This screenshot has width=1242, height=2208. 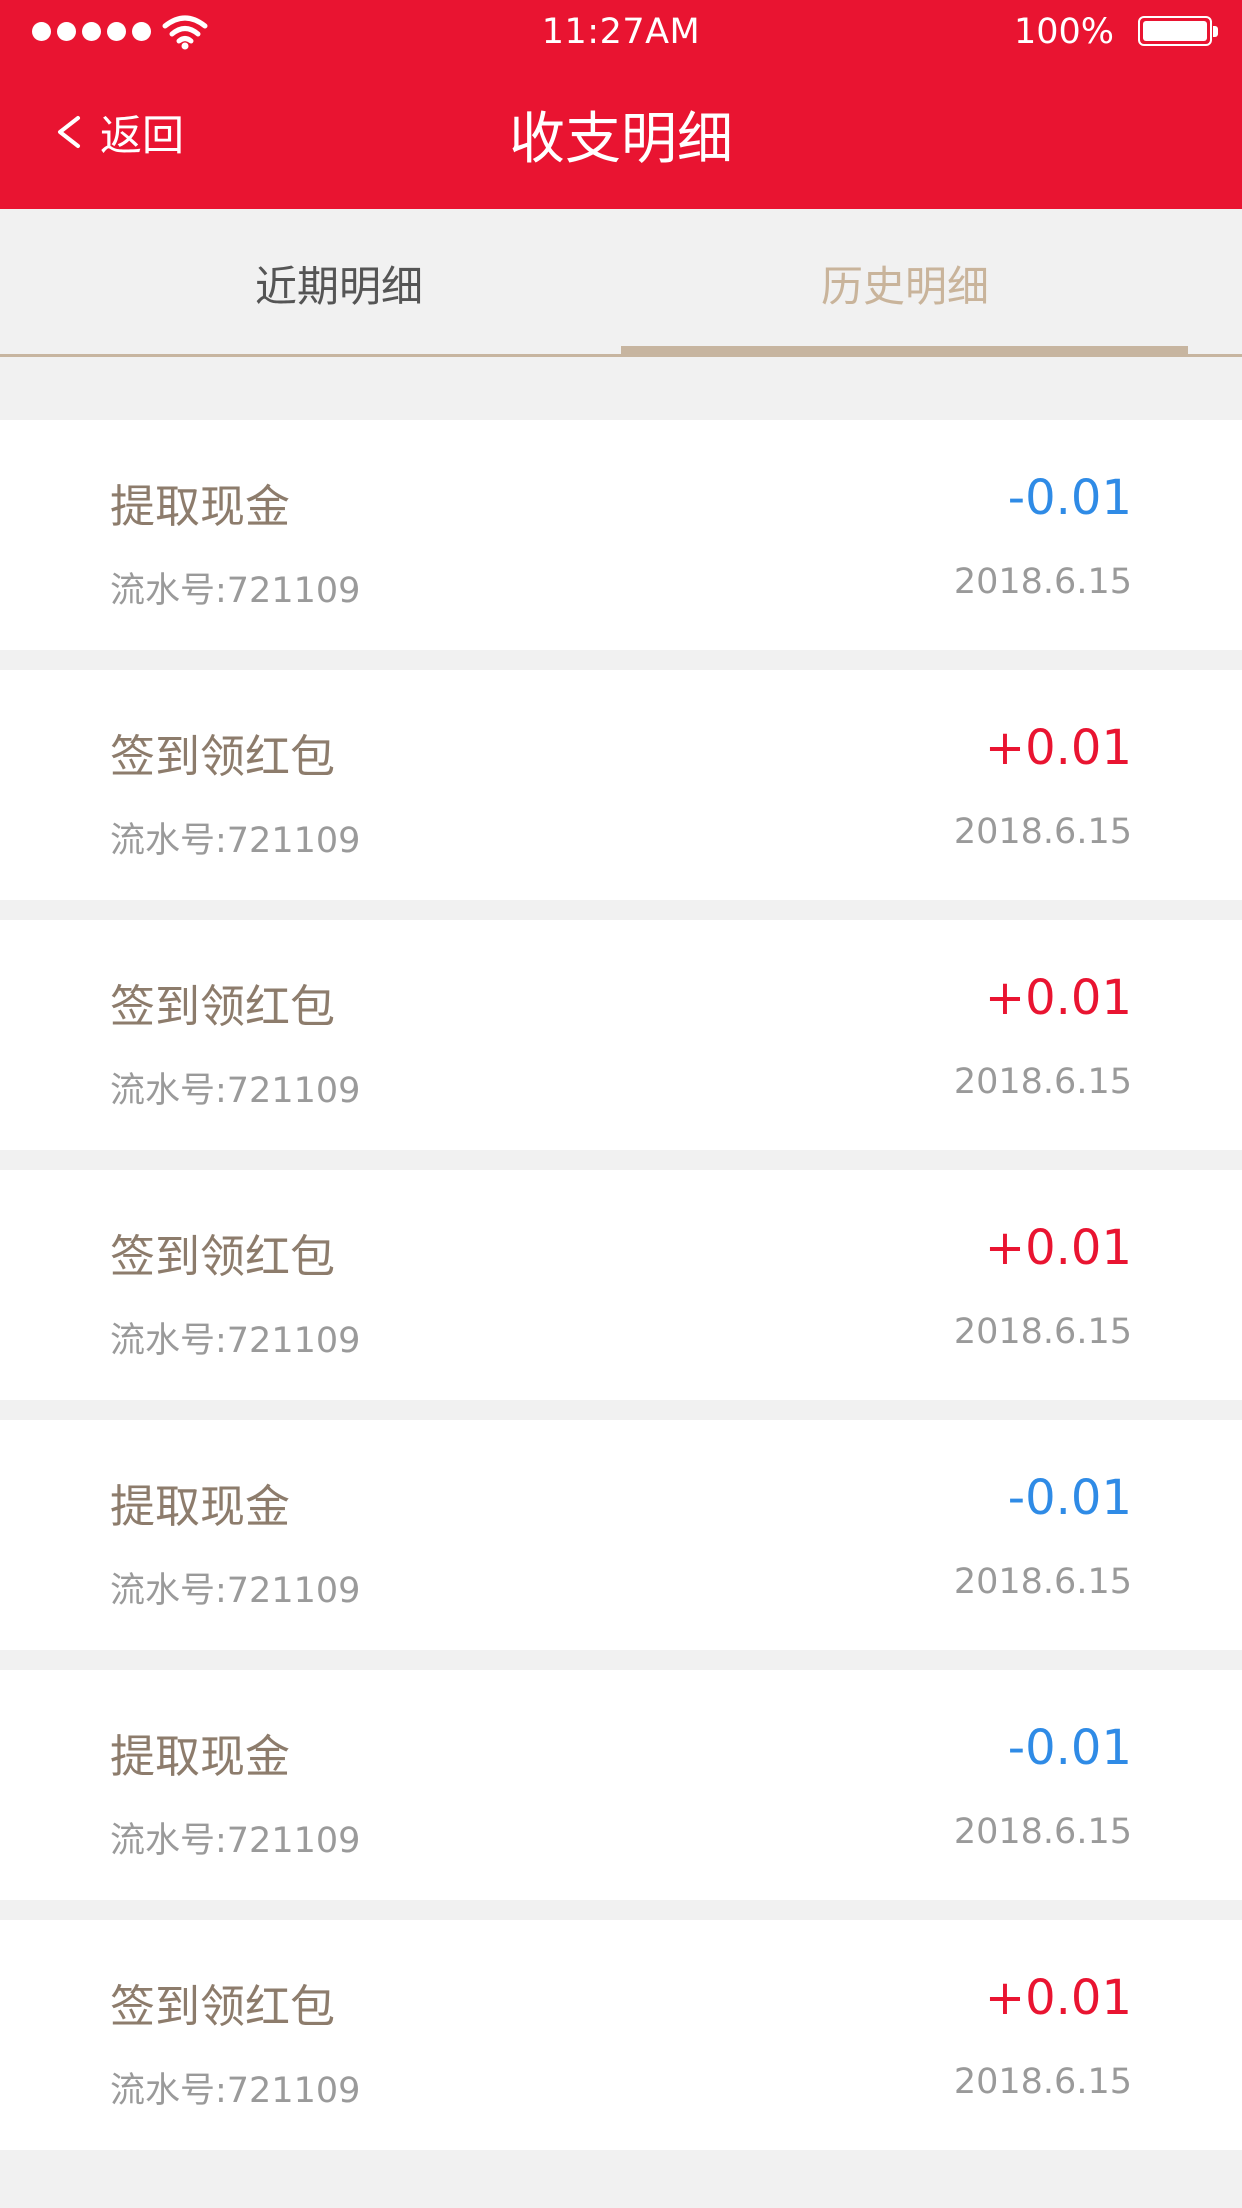 I want to click on active-tab-indicator, so click(x=904, y=351).